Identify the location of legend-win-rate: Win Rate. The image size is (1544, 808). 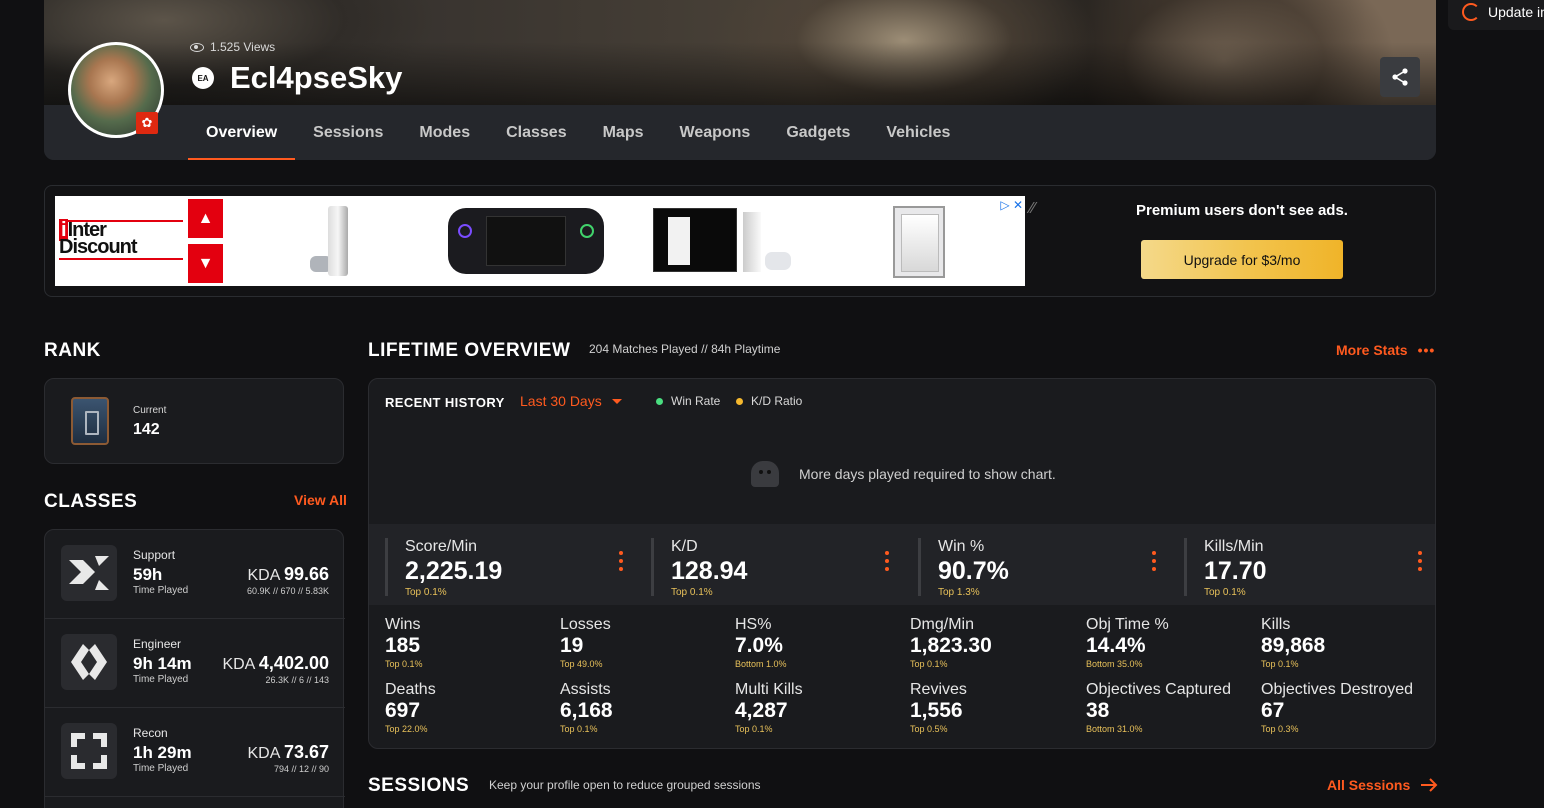
(688, 401).